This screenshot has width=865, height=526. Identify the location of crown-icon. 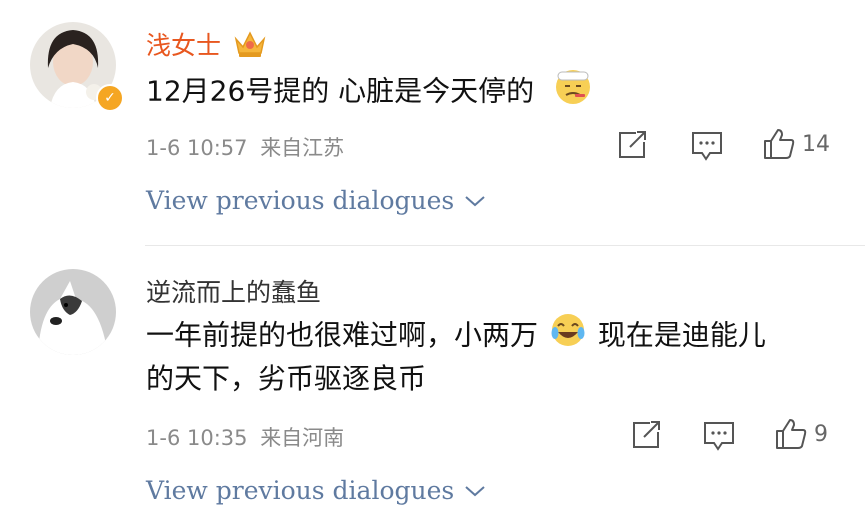
(250, 47).